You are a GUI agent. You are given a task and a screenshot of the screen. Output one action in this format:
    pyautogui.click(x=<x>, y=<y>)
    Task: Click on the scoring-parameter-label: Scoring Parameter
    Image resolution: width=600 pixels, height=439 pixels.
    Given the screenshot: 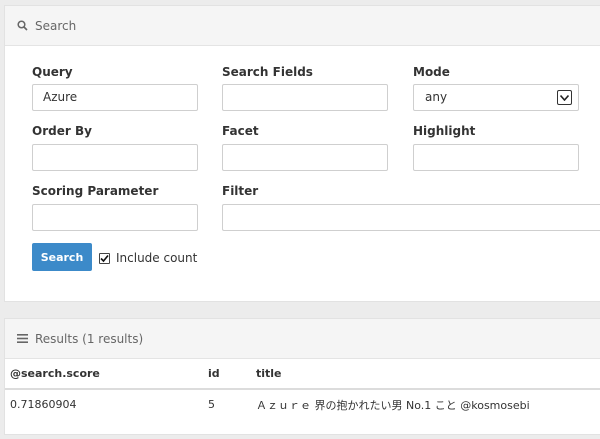 What is the action you would take?
    pyautogui.click(x=95, y=191)
    